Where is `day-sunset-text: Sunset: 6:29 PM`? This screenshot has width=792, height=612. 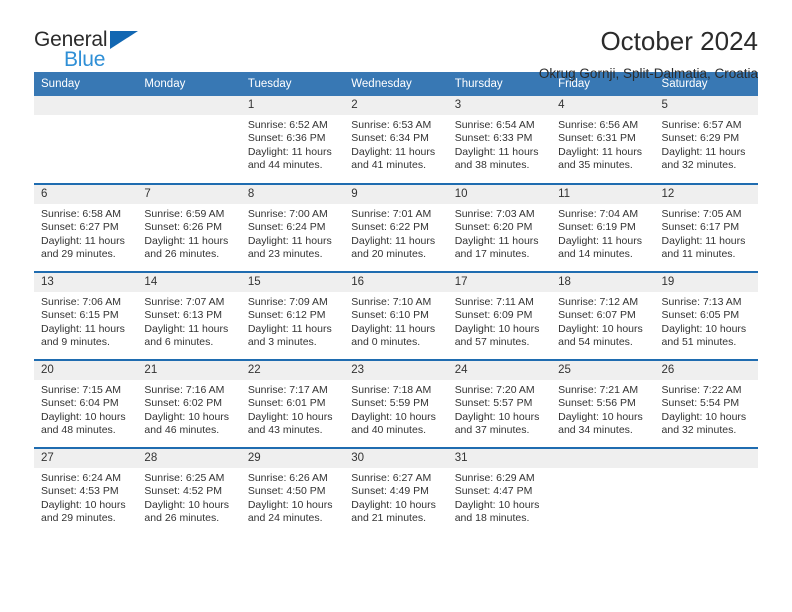
day-sunset-text: Sunset: 6:29 PM is located at coordinates (700, 138).